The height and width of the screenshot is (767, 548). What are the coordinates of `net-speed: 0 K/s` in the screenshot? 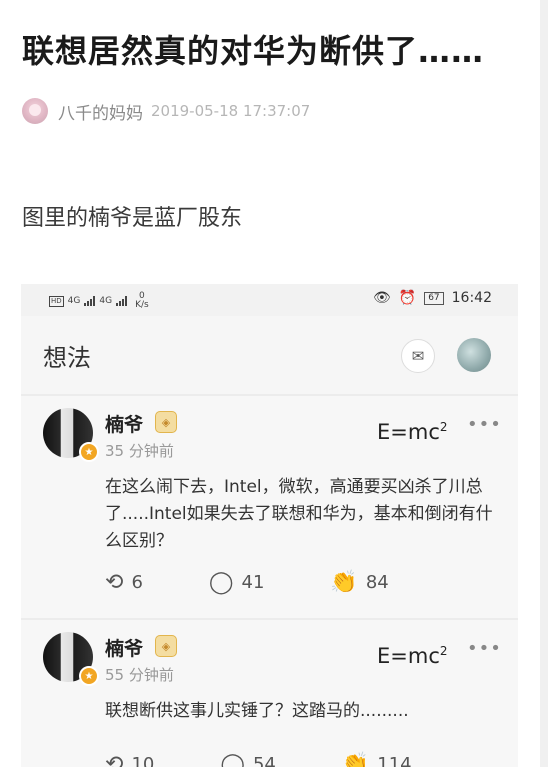 It's located at (142, 301).